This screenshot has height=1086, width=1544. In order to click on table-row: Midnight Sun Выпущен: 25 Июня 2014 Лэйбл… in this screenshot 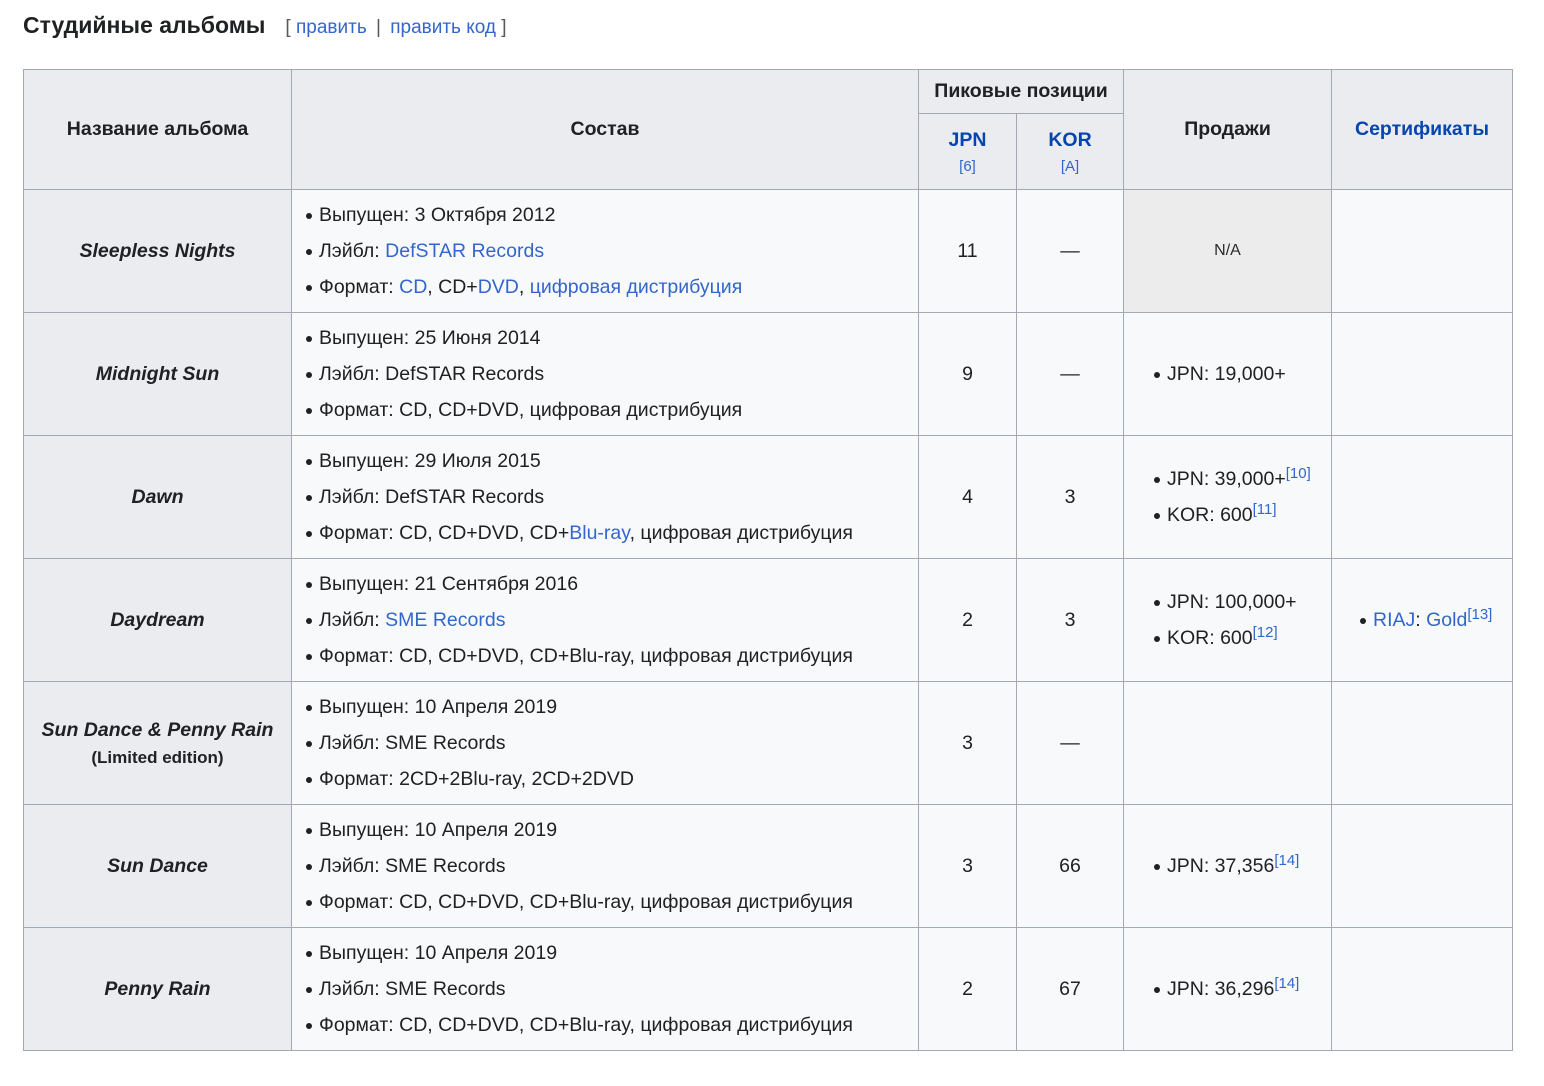, I will do `click(768, 374)`.